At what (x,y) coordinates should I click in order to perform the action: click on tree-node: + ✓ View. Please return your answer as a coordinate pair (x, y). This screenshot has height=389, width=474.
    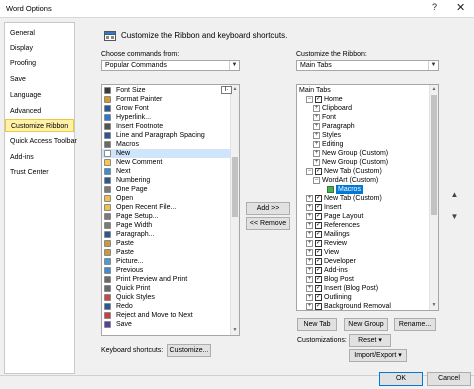
    Looking at the image, I should click on (363, 252).